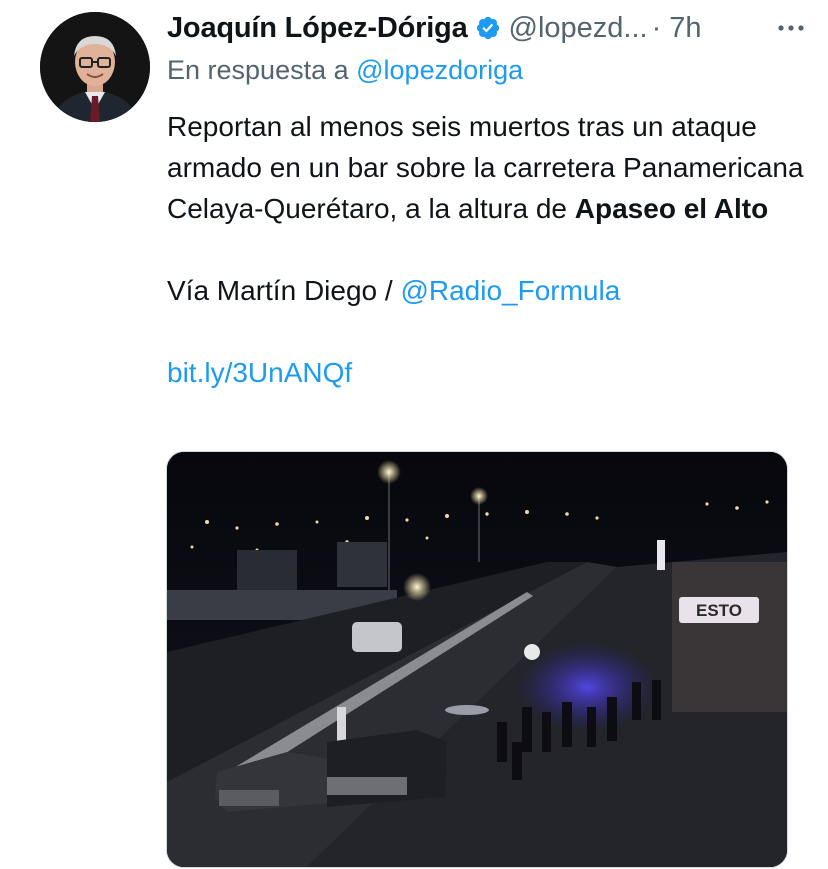 The image size is (828, 869). What do you see at coordinates (259, 372) in the screenshot?
I see `short-link: bit.ly/3UnANQf` at bounding box center [259, 372].